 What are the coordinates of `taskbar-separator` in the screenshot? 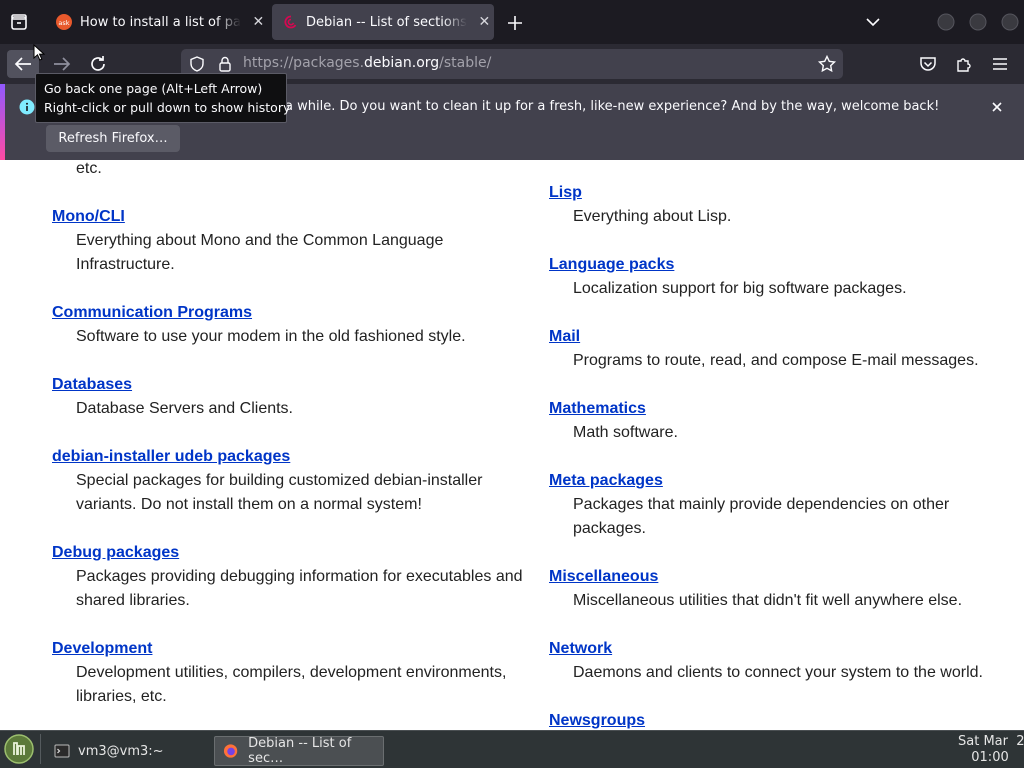 It's located at (40, 749).